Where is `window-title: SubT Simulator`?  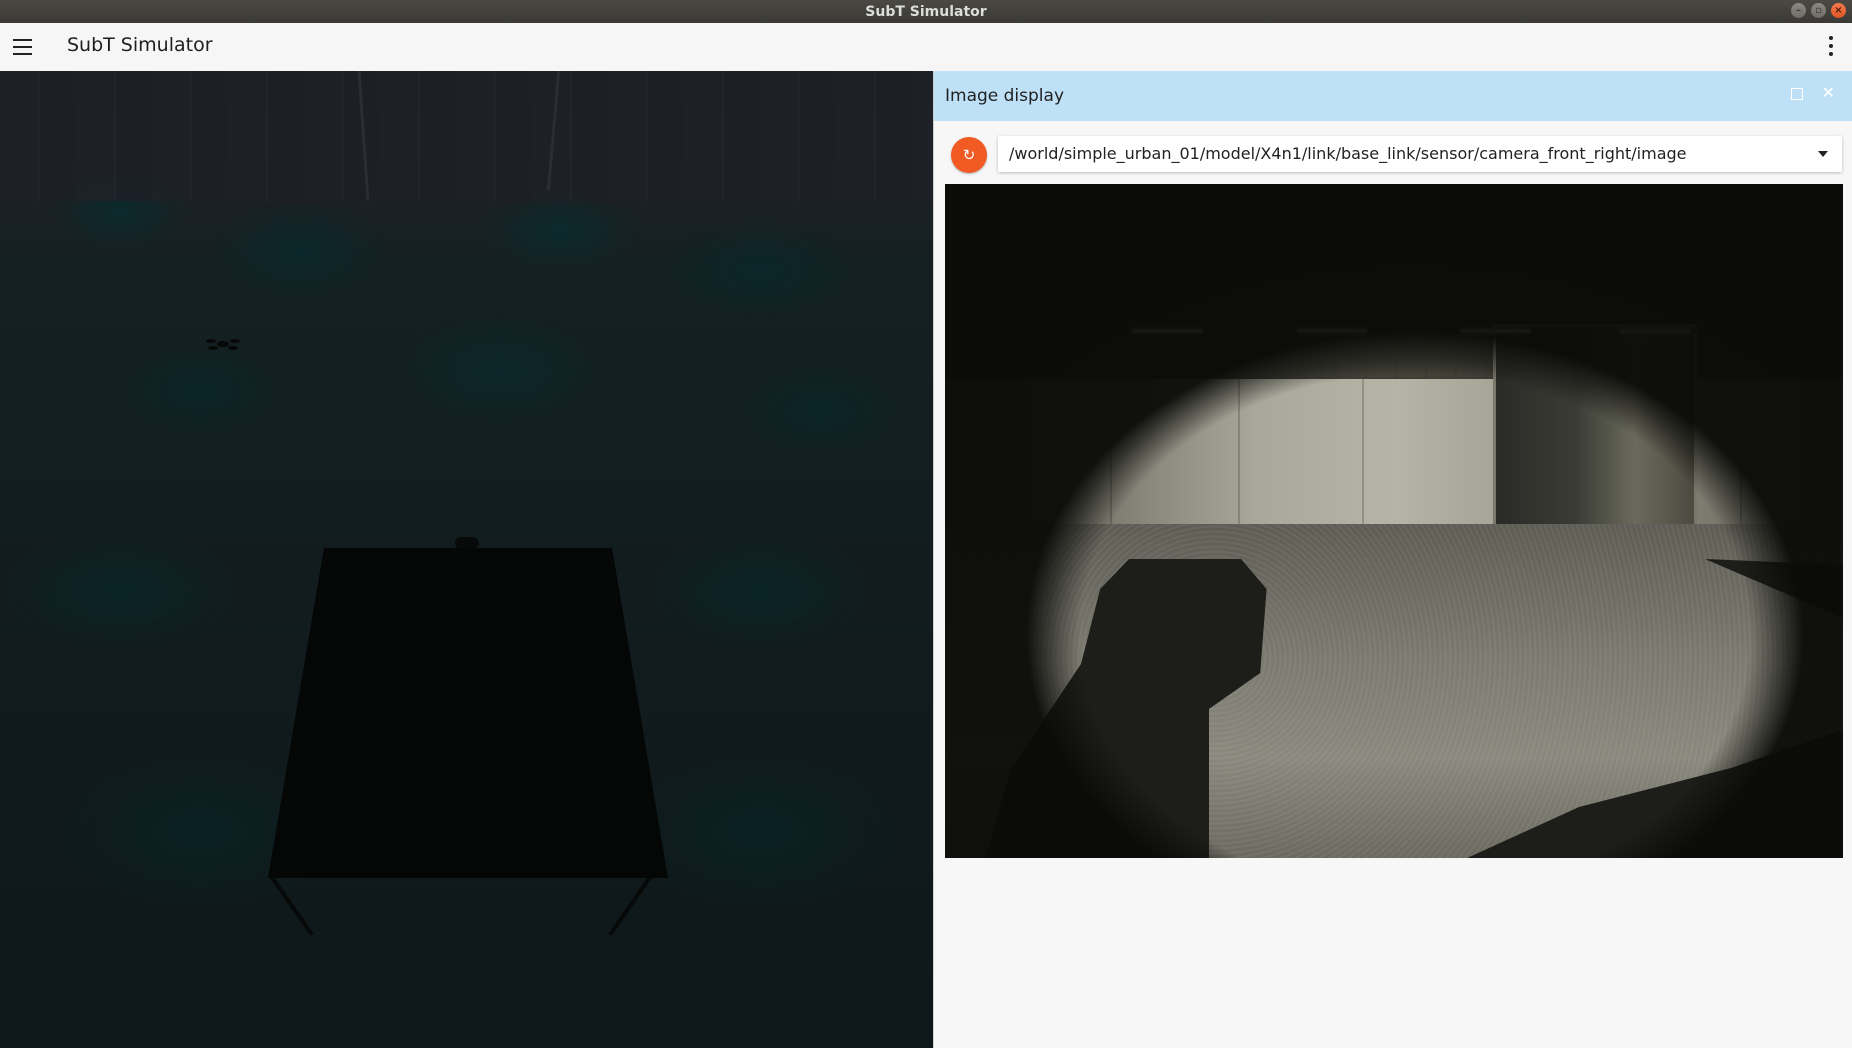
window-title: SubT Simulator is located at coordinates (926, 11).